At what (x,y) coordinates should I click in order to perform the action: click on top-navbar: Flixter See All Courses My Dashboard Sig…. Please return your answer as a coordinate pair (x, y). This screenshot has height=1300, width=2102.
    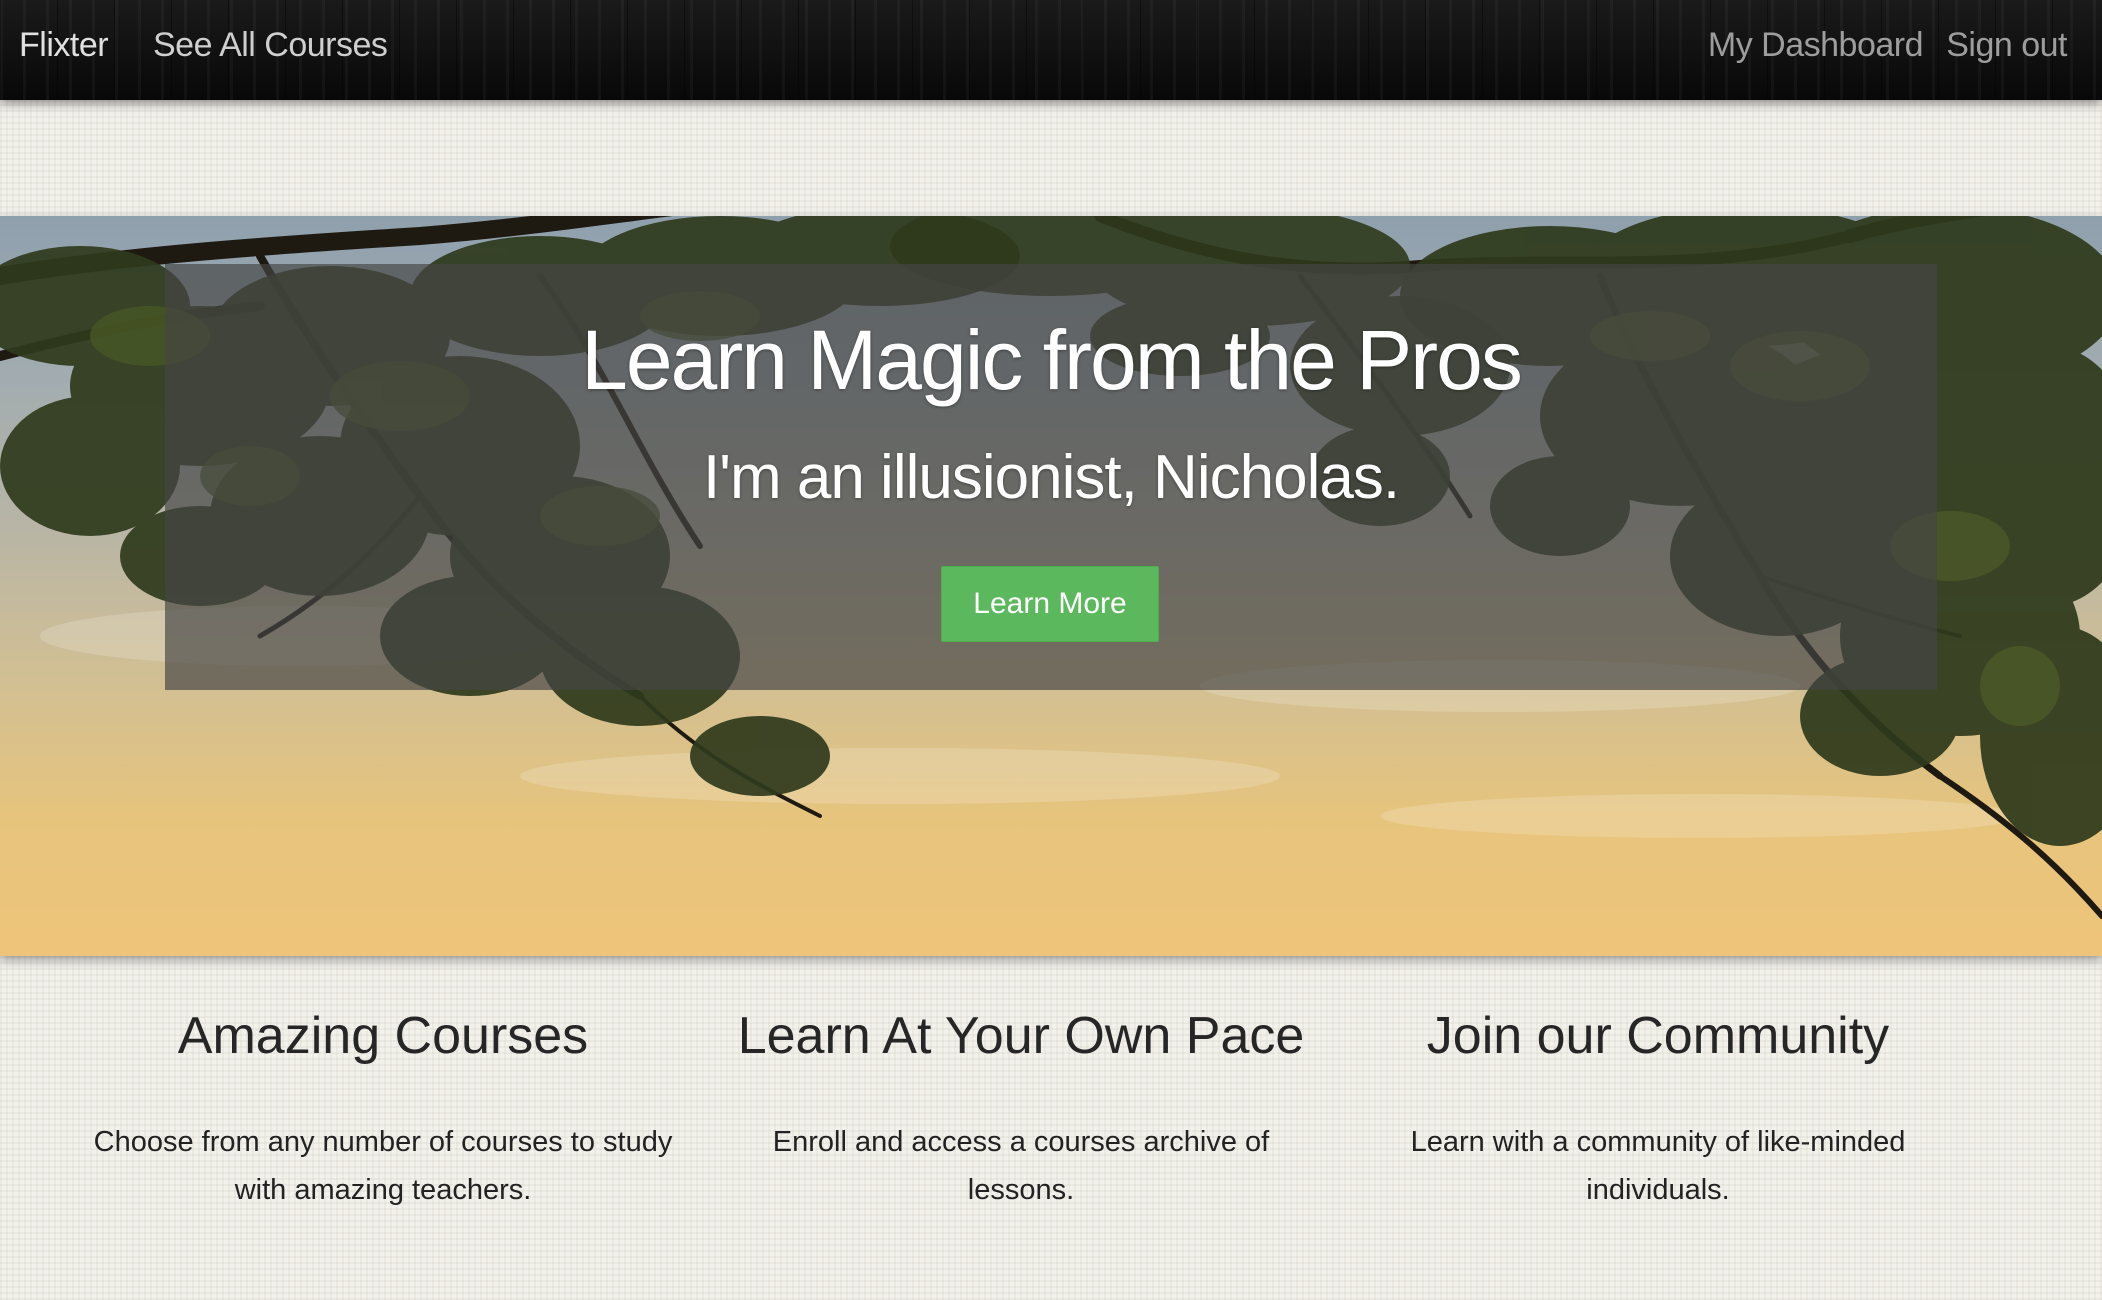
    Looking at the image, I should click on (1051, 50).